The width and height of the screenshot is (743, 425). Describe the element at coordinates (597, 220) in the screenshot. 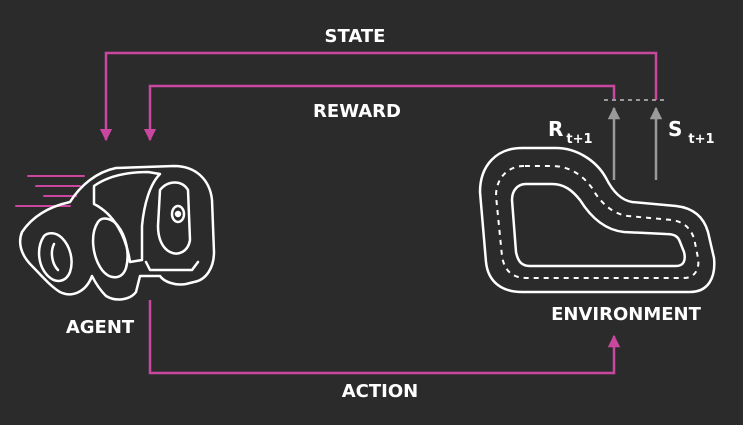

I see `race-track-icon` at that location.